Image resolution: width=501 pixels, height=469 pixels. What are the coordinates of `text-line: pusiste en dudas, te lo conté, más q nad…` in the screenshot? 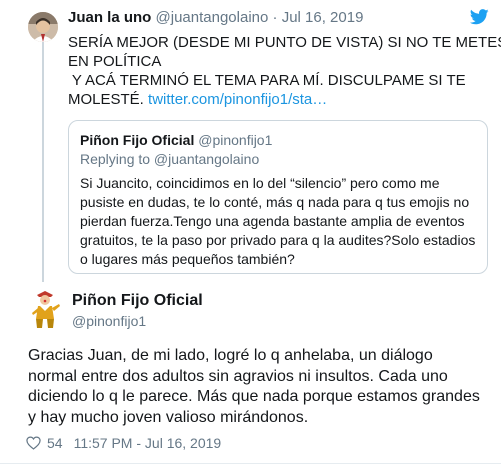 It's located at (275, 202).